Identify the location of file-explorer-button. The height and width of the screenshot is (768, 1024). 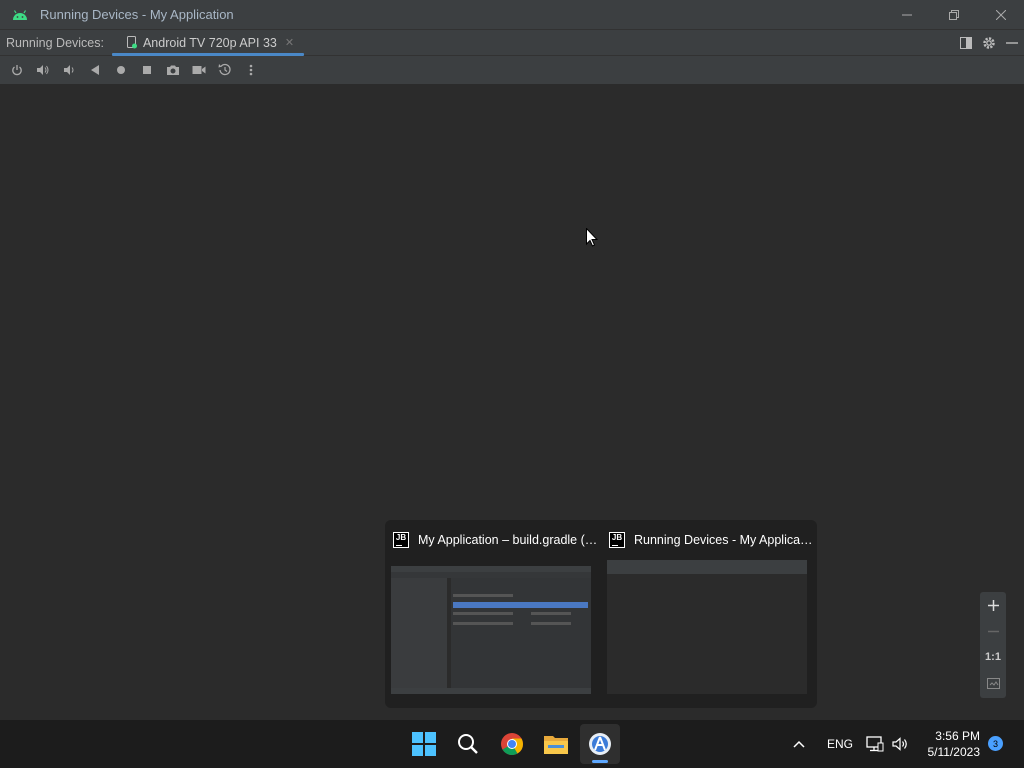
(556, 744).